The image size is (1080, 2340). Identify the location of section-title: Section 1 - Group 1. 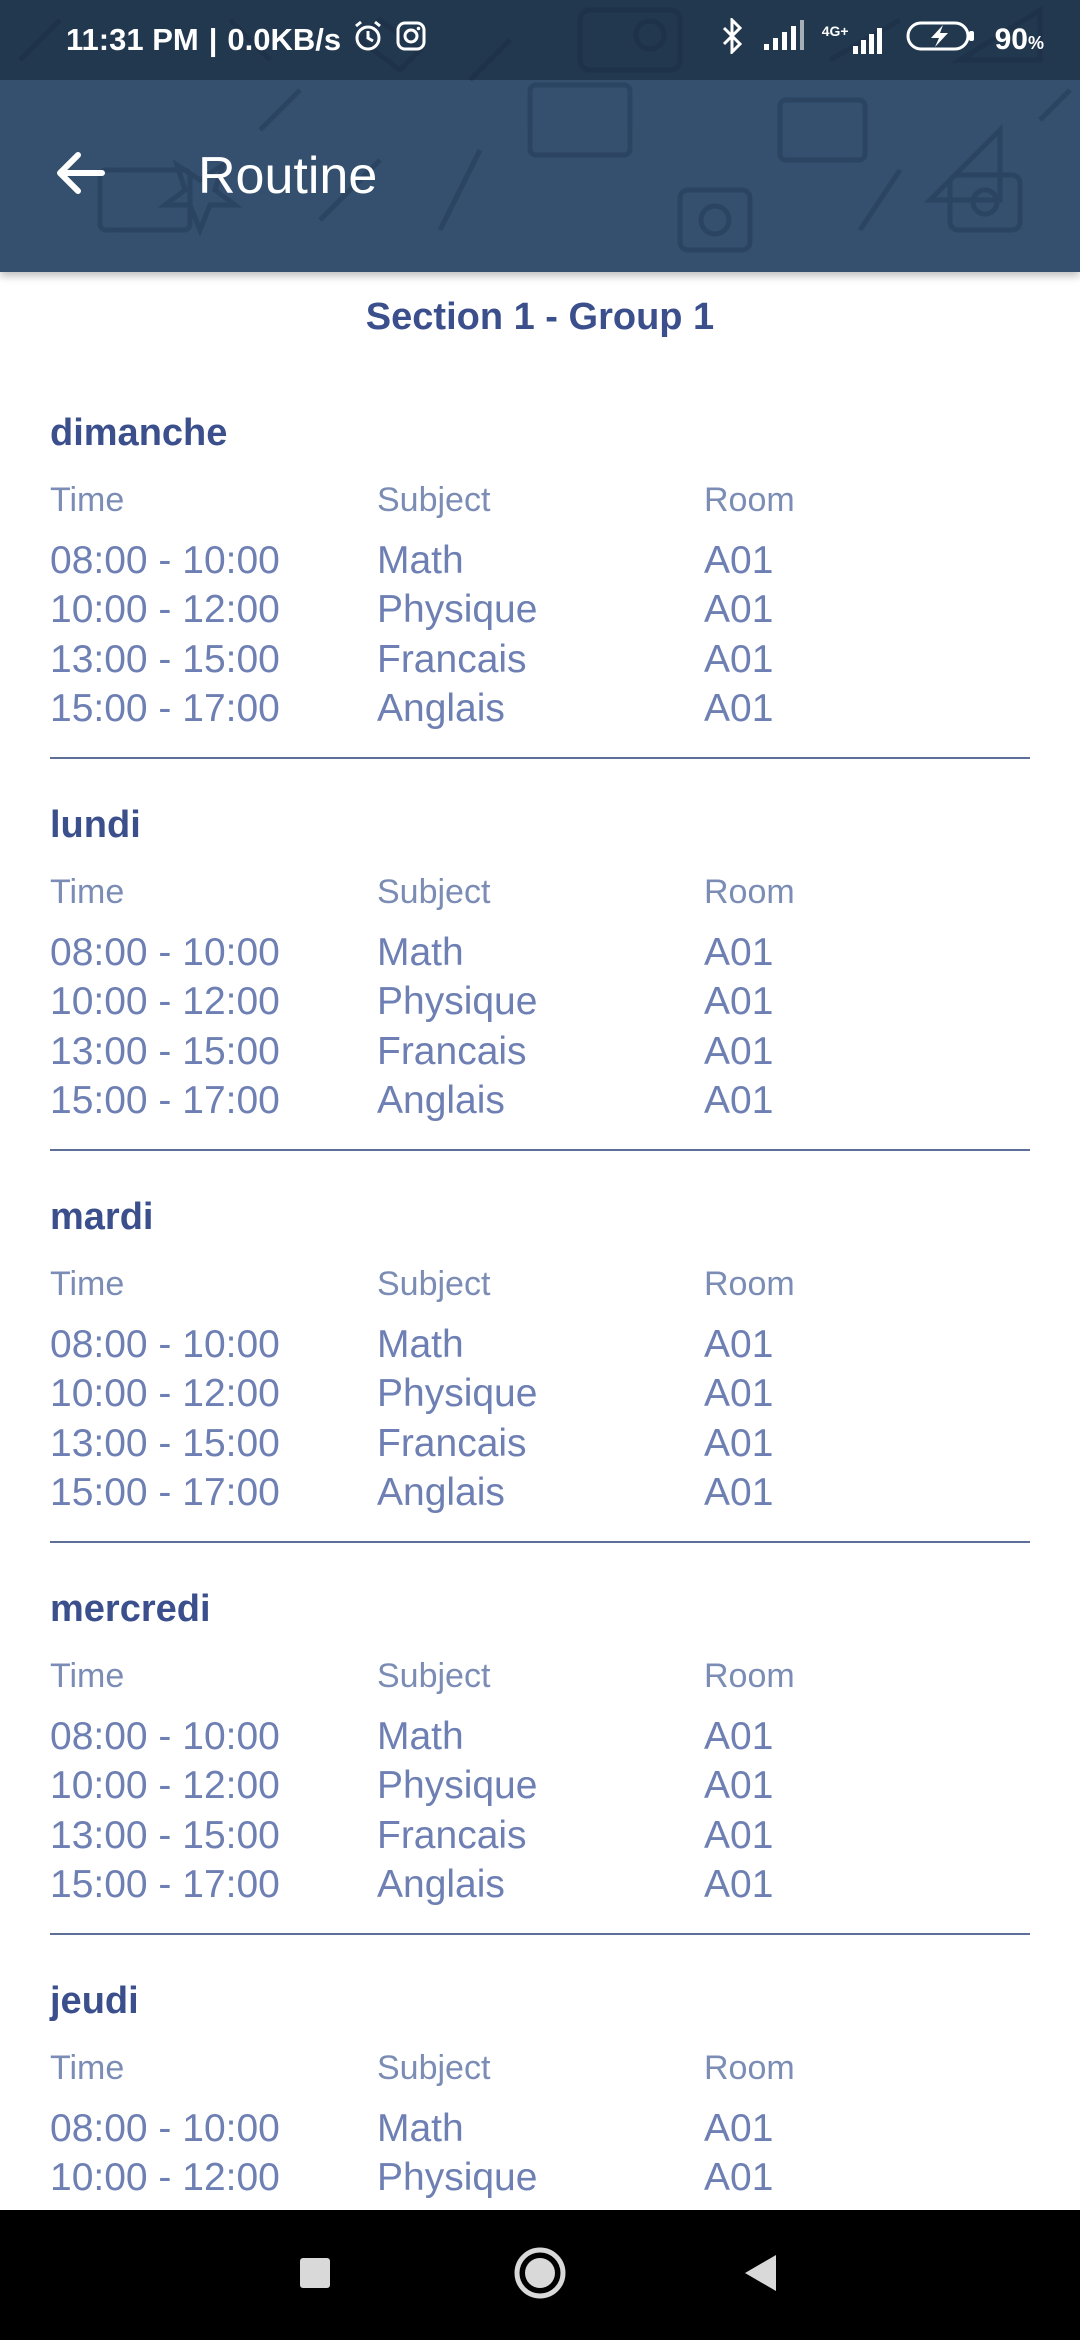
(540, 317).